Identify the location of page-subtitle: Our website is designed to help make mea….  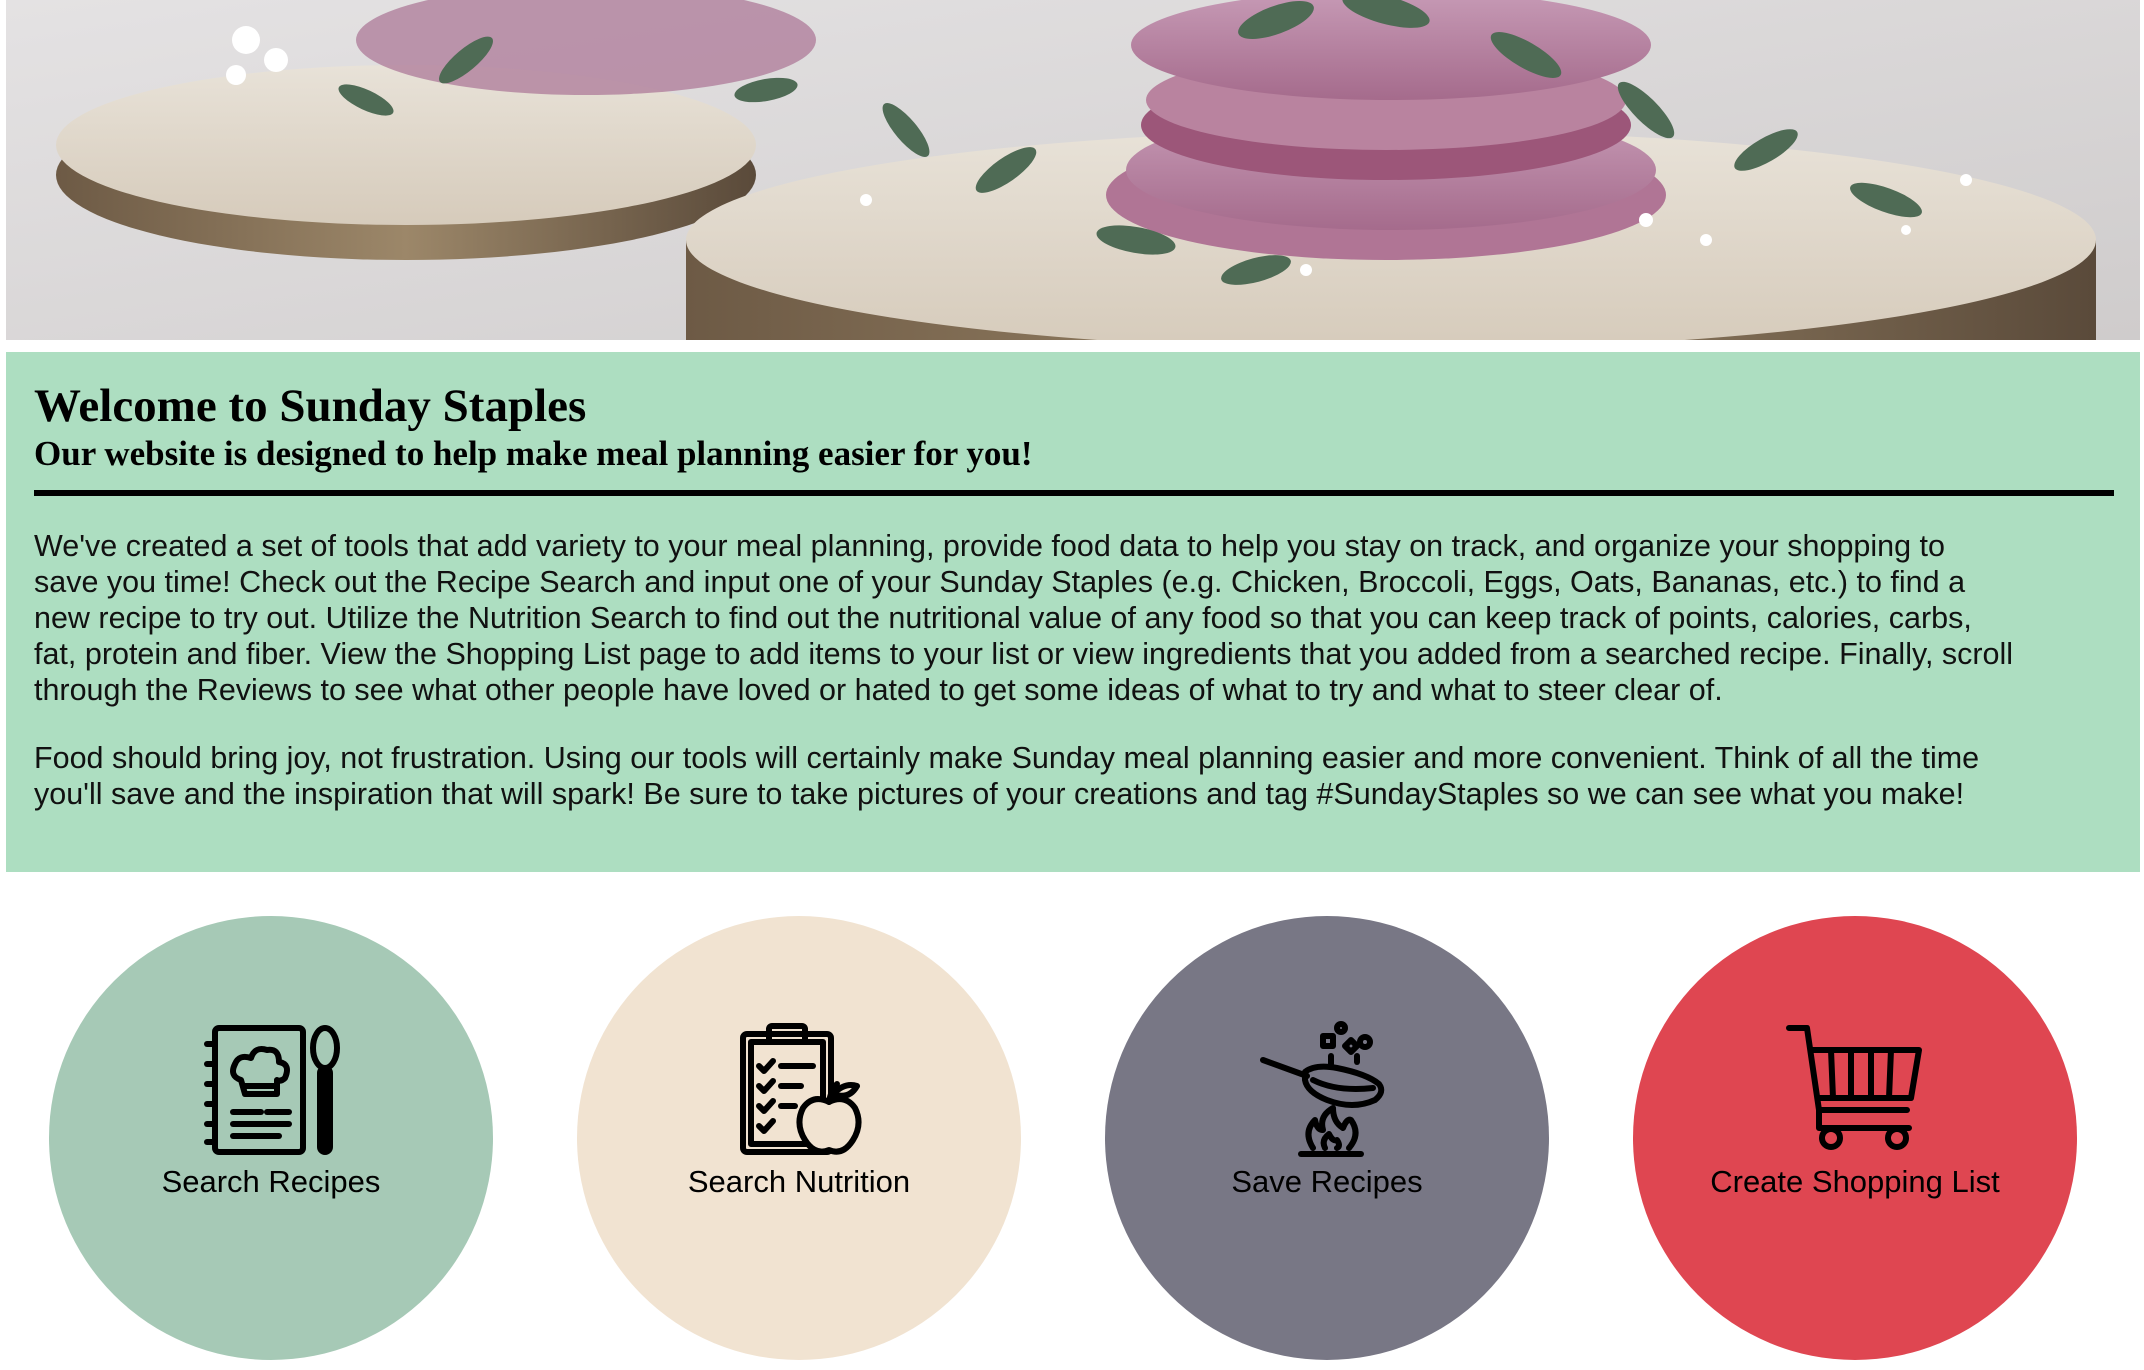
(533, 453).